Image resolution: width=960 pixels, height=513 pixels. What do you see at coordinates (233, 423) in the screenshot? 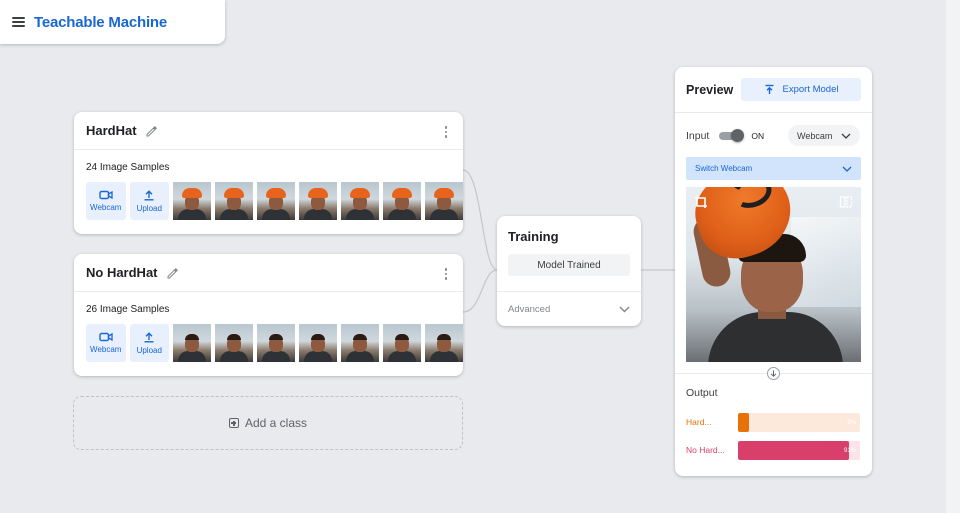
I see `add-box-icon` at bounding box center [233, 423].